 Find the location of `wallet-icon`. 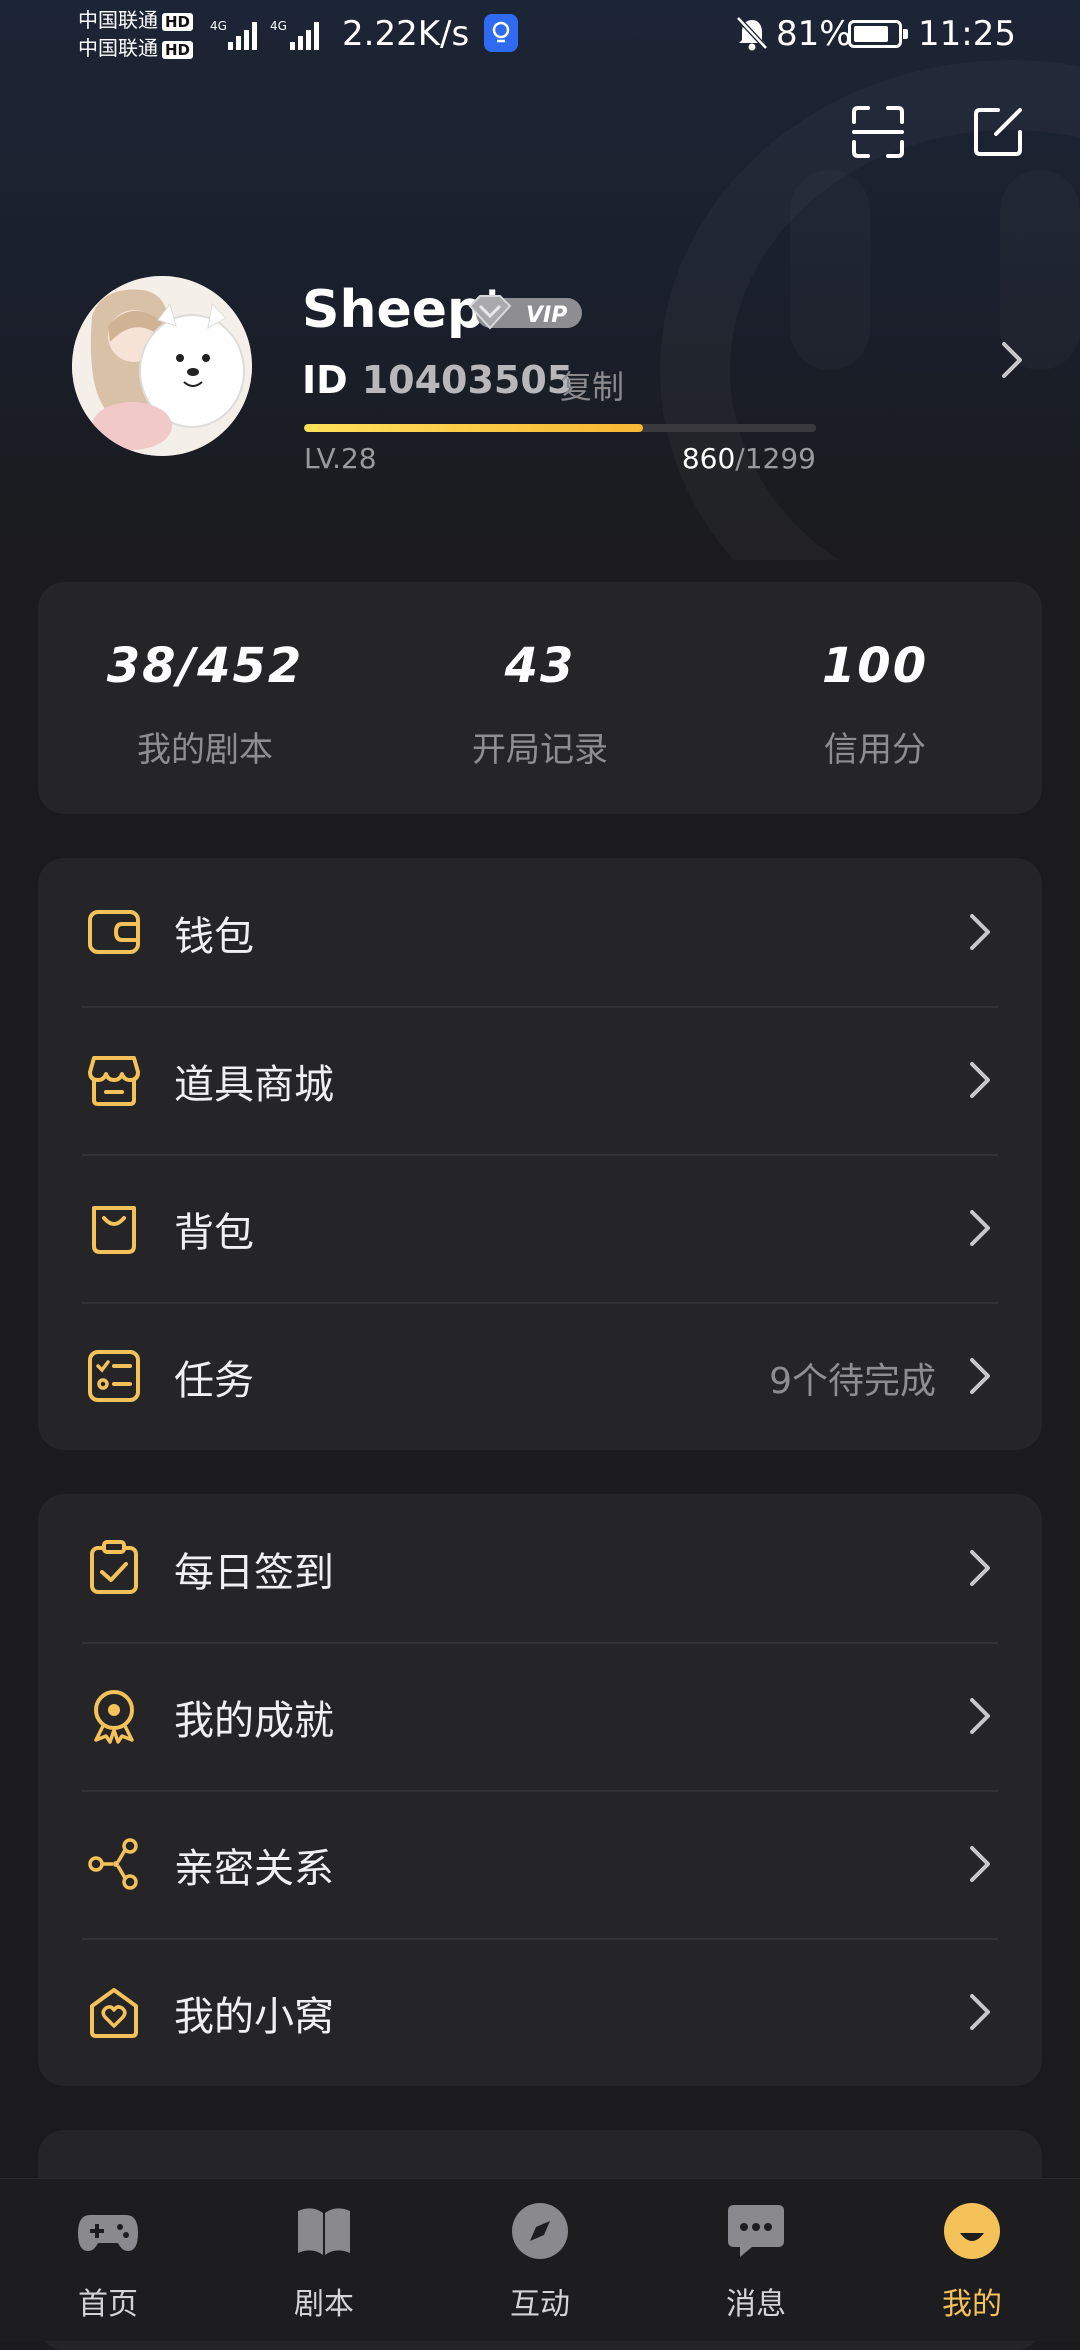

wallet-icon is located at coordinates (114, 932).